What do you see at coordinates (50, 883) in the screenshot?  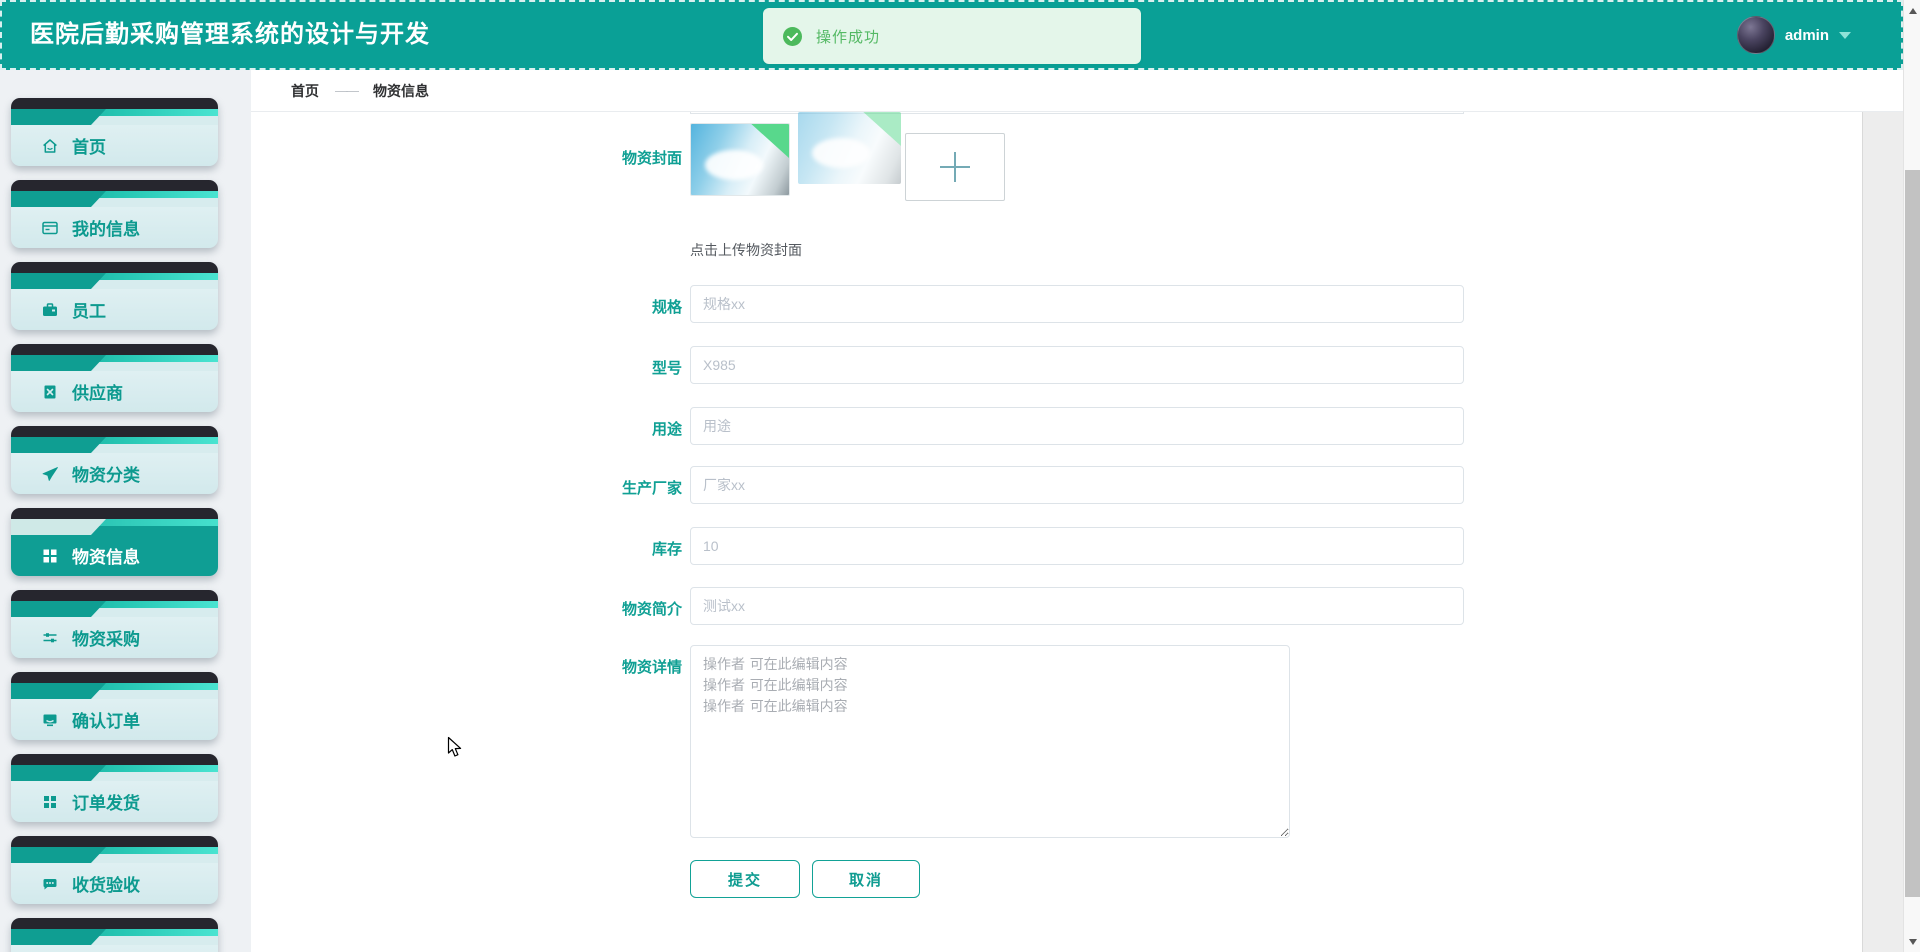 I see `chat-icon` at bounding box center [50, 883].